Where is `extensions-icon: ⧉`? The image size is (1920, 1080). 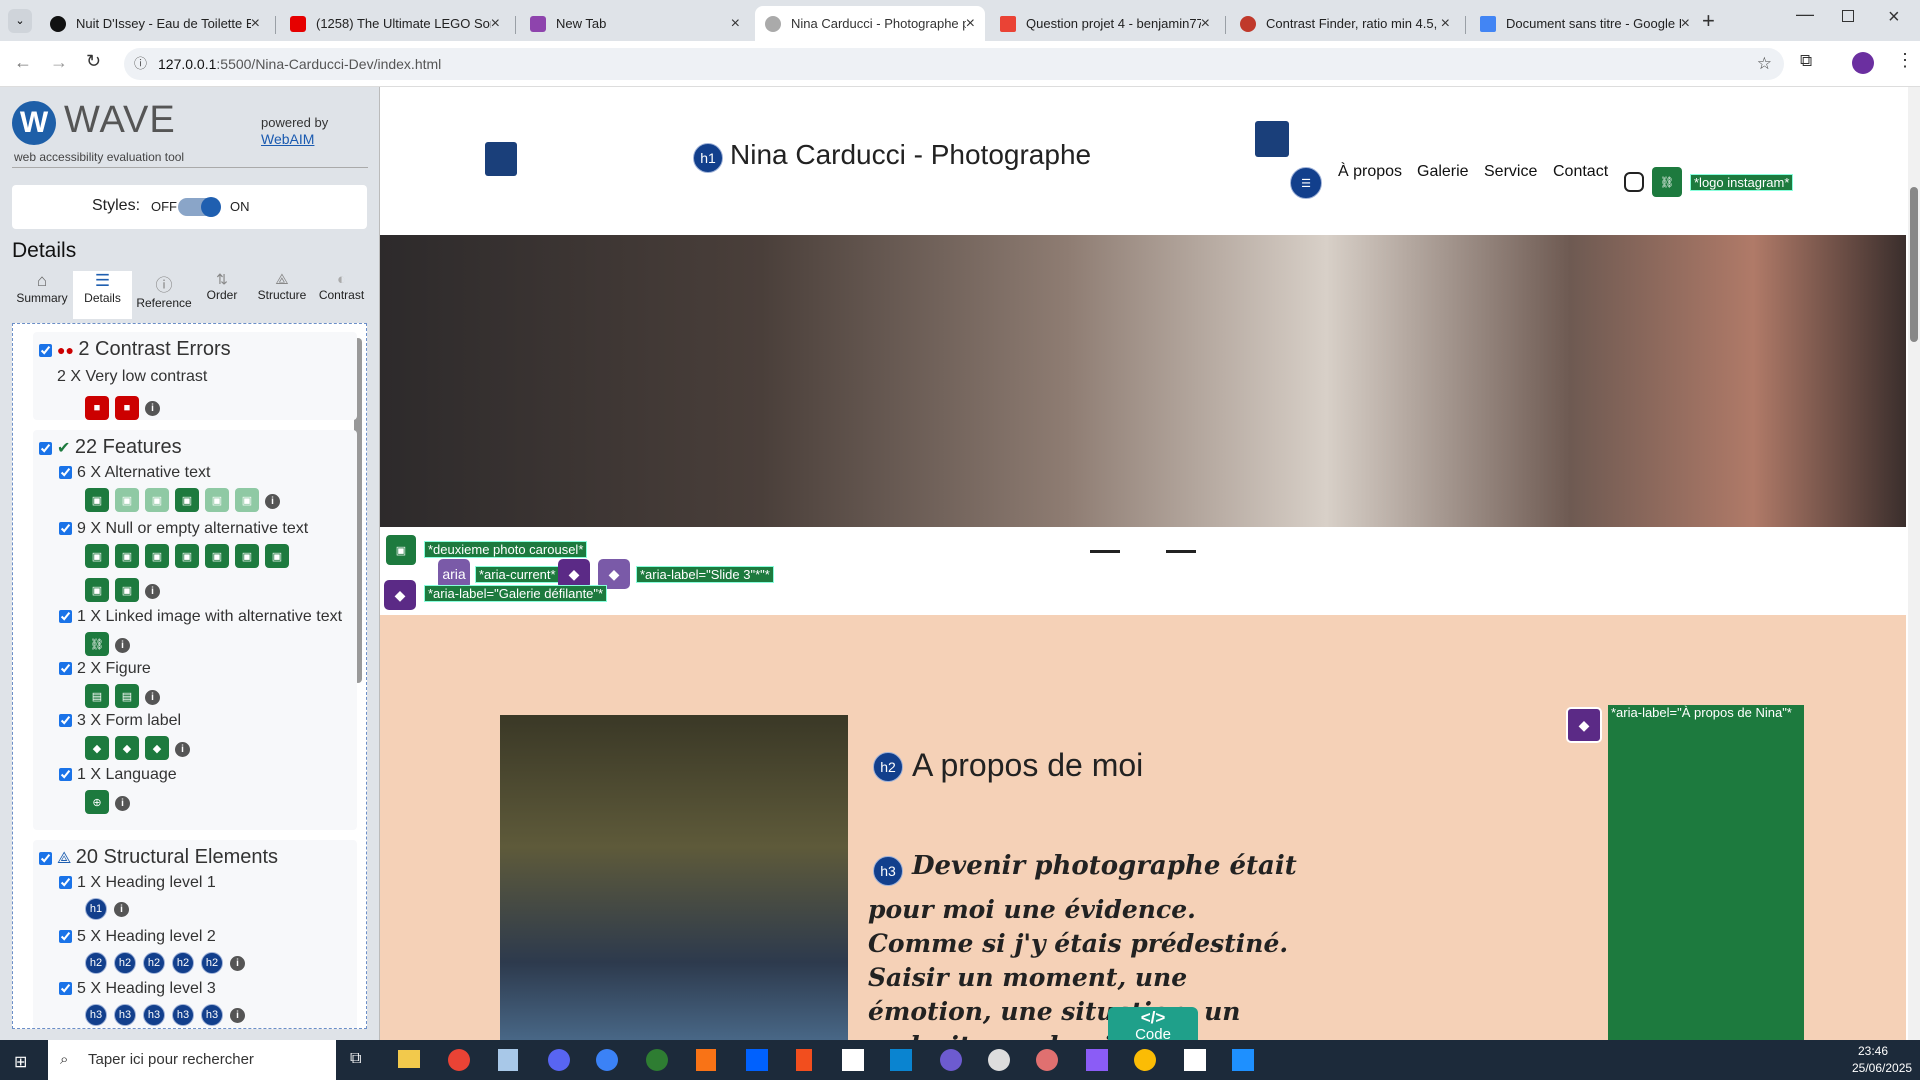 extensions-icon: ⧉ is located at coordinates (1806, 61).